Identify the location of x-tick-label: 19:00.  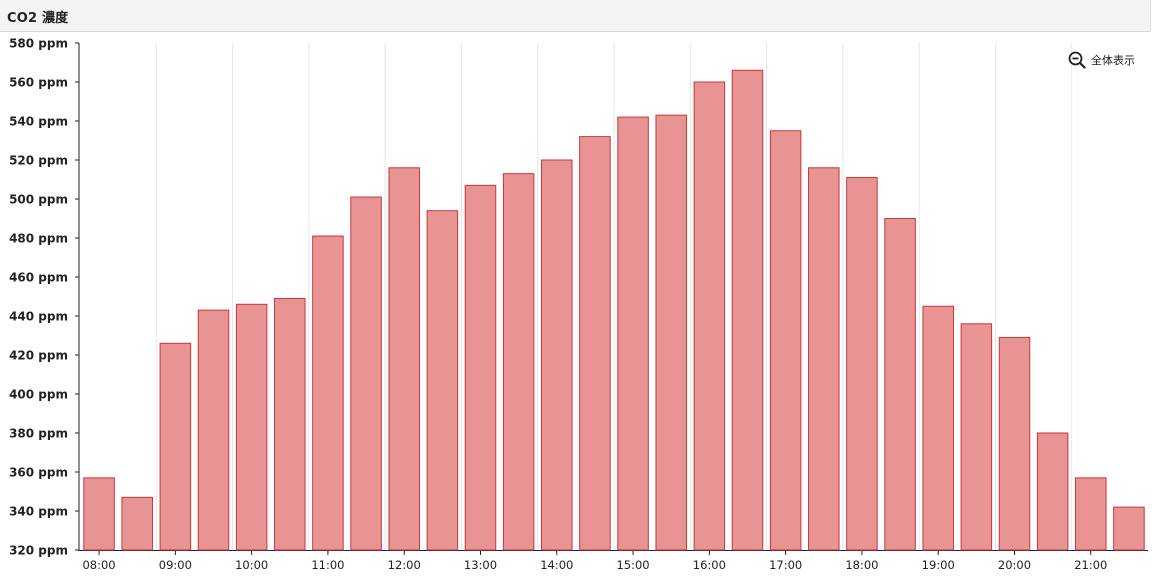
(938, 565).